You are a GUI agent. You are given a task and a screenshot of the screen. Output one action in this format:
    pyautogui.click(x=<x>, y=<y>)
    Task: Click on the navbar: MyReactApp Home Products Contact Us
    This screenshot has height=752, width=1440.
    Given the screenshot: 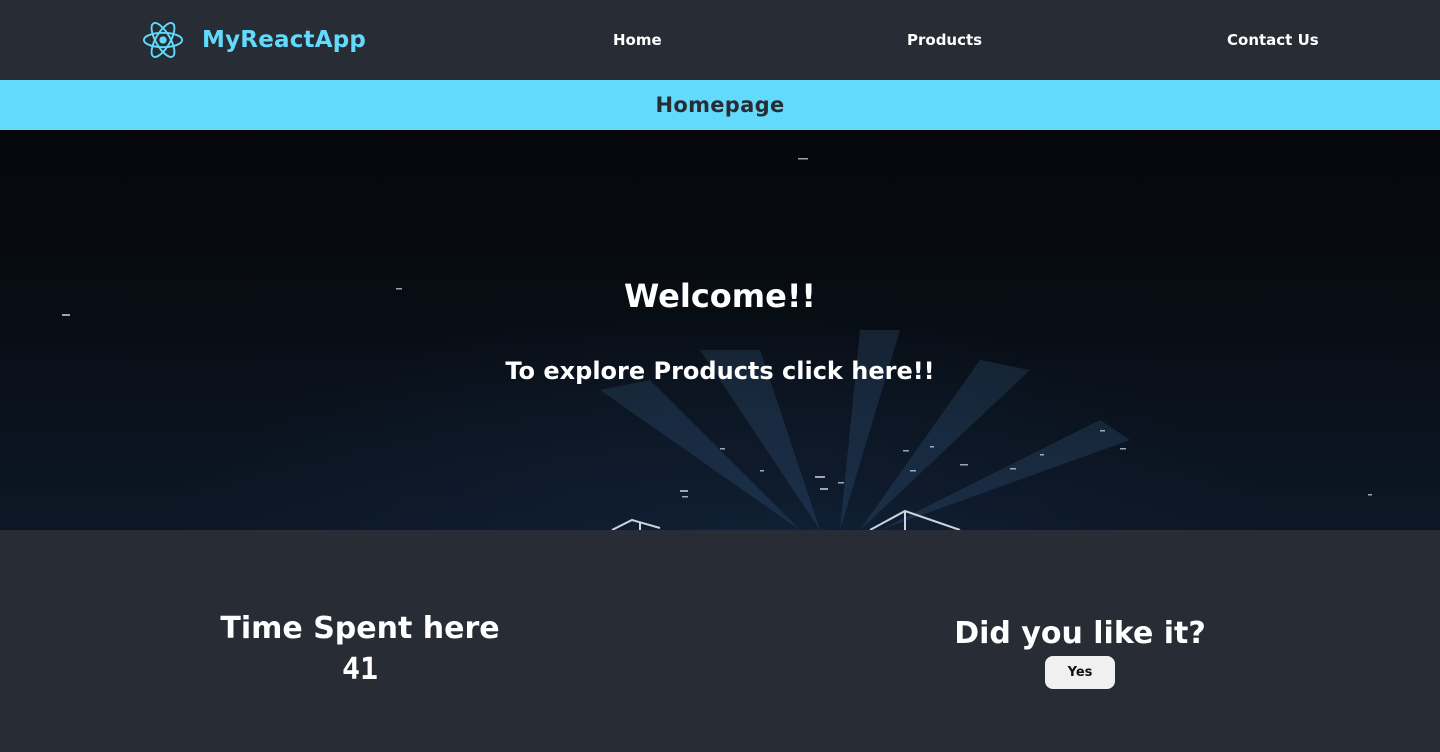 What is the action you would take?
    pyautogui.click(x=720, y=40)
    